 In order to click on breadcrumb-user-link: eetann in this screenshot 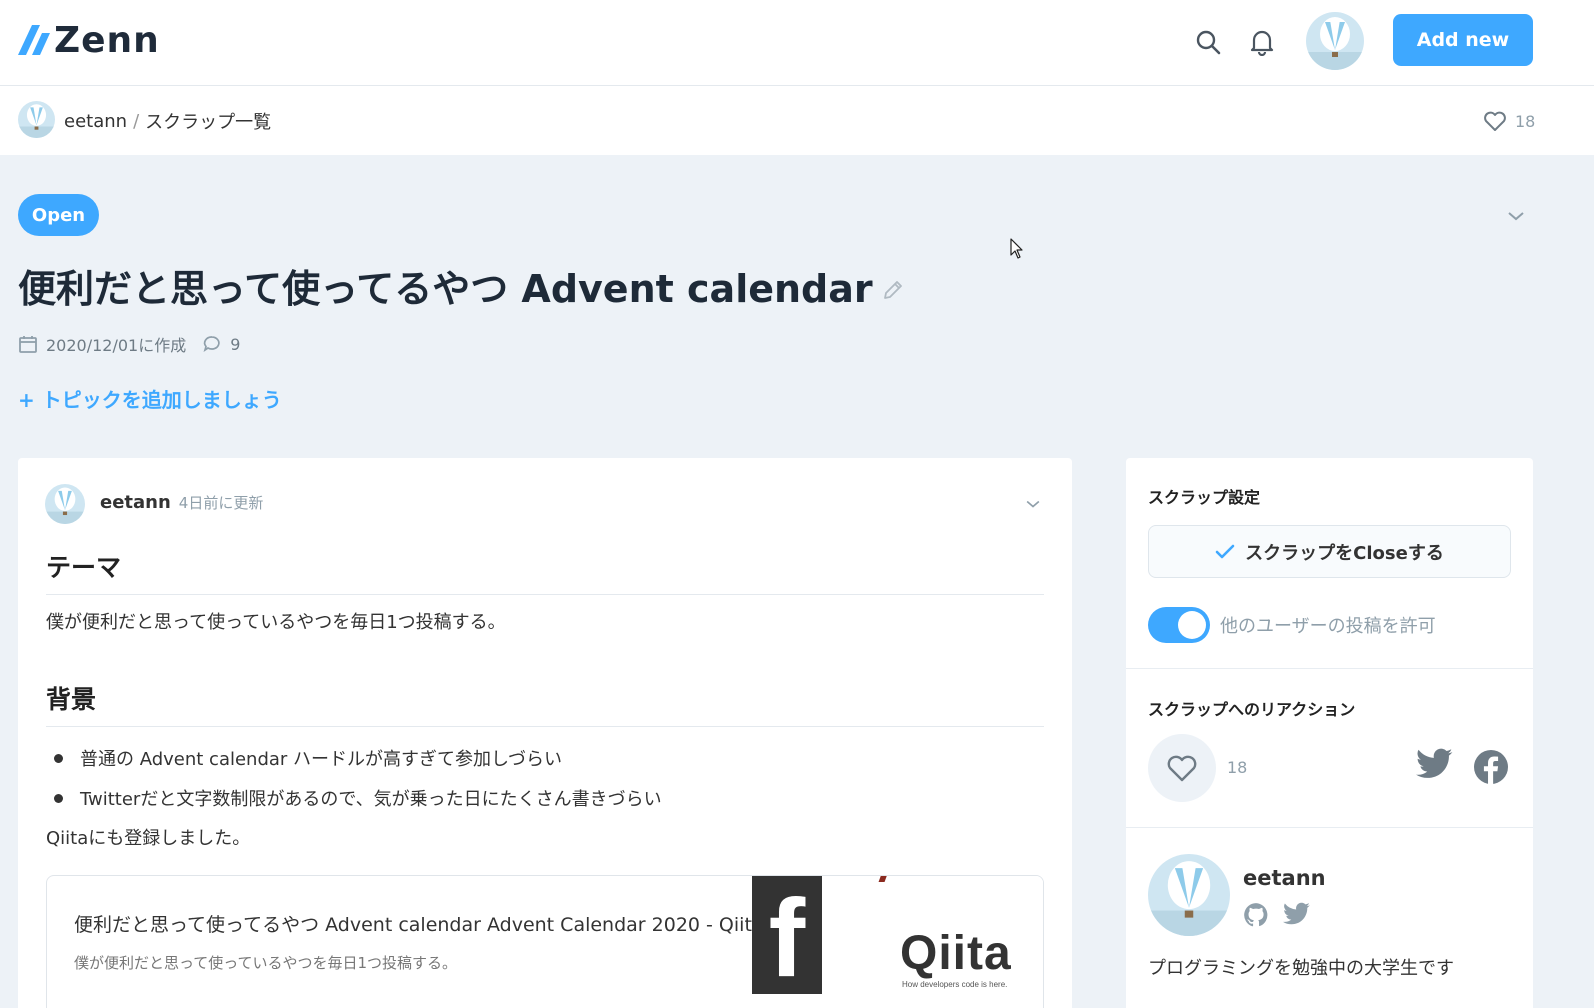, I will do `click(95, 121)`.